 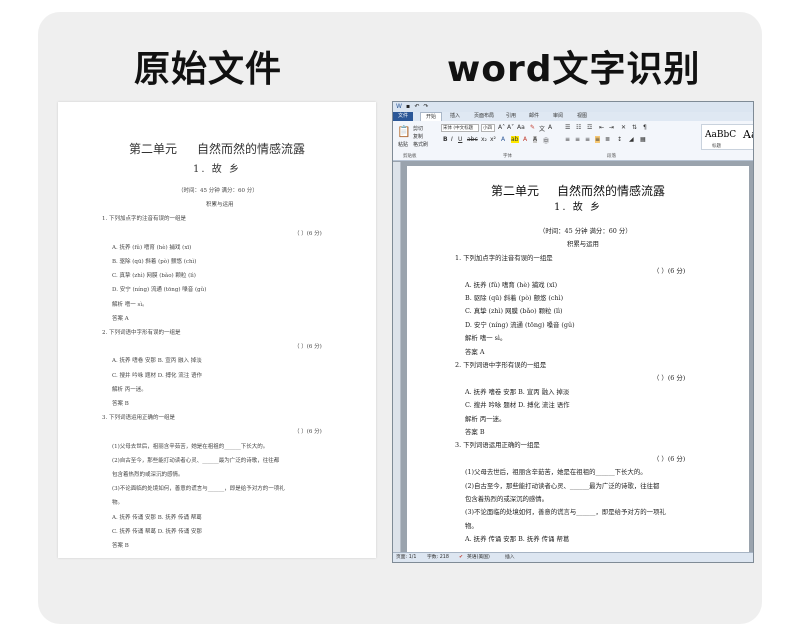 I want to click on decrease-indent-icon: ⇤, so click(x=601, y=127).